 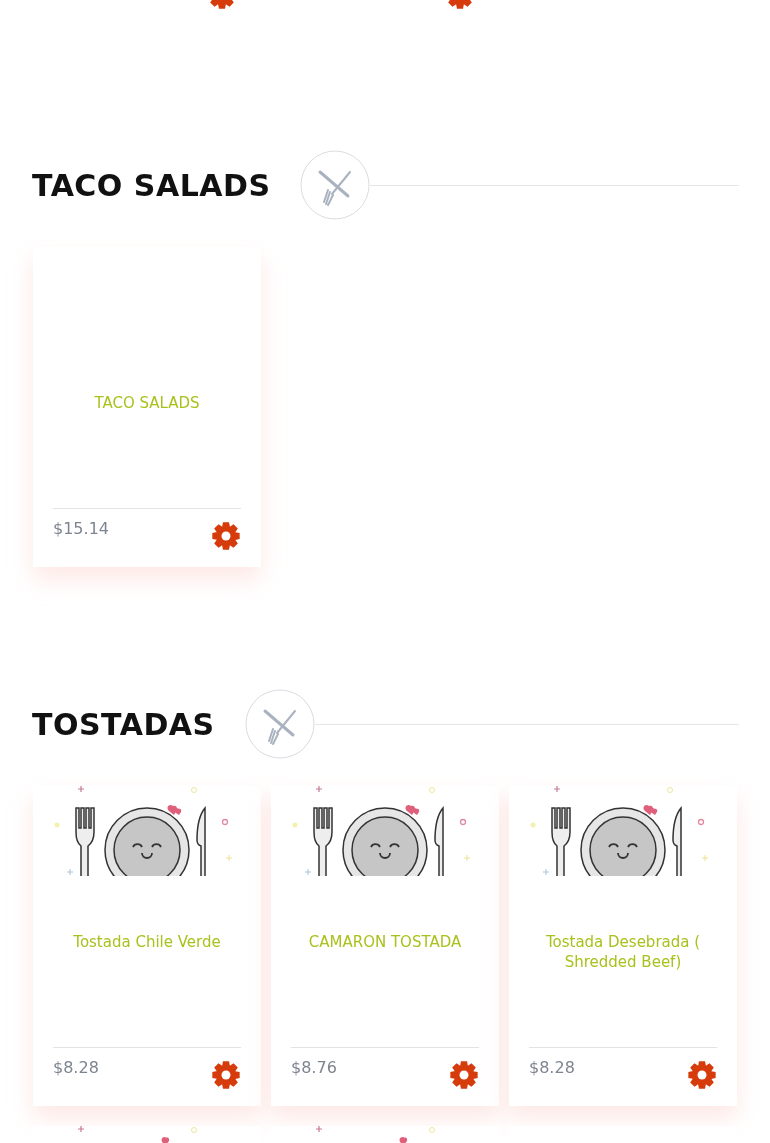 I want to click on item-price: $8.76, so click(x=314, y=1068).